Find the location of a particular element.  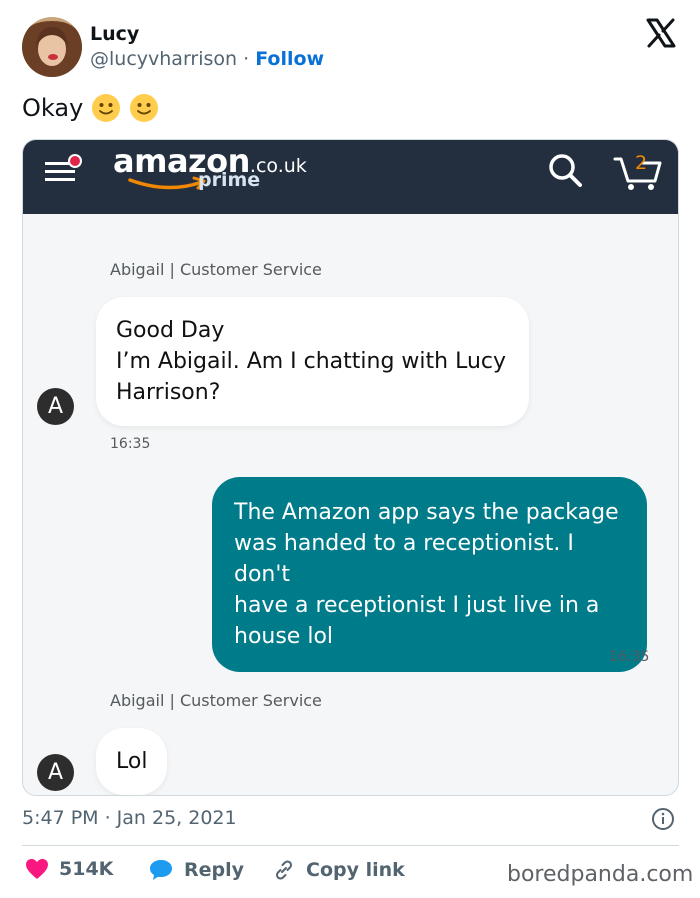

hamburger-menu-icon is located at coordinates (66, 171).